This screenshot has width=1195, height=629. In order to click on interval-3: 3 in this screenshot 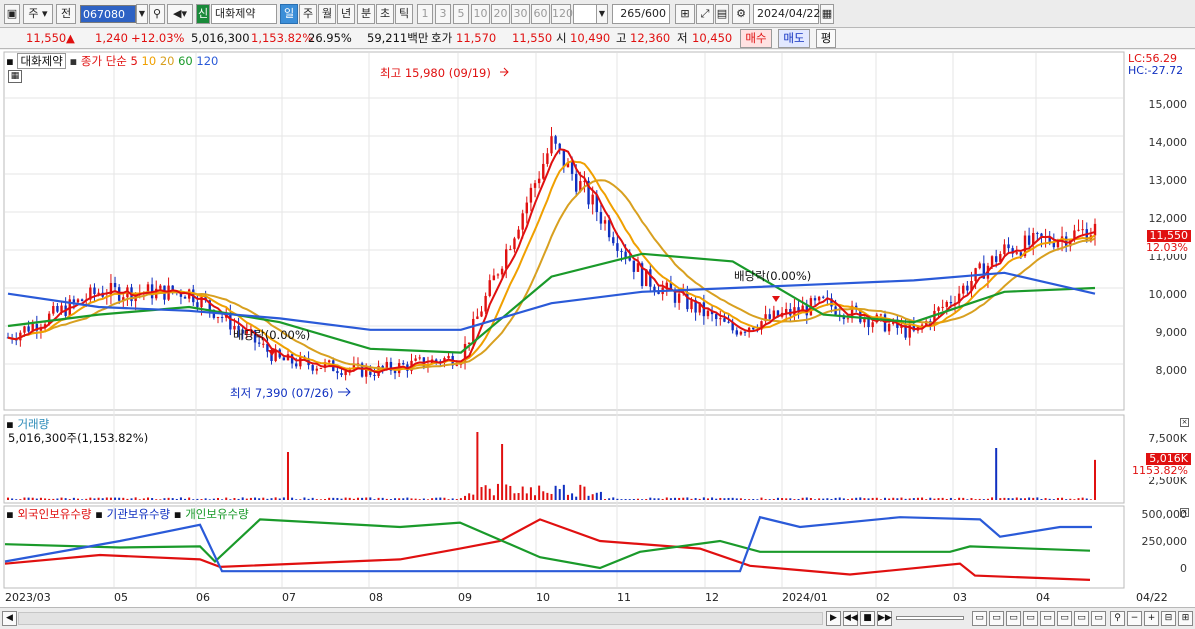, I will do `click(443, 14)`.